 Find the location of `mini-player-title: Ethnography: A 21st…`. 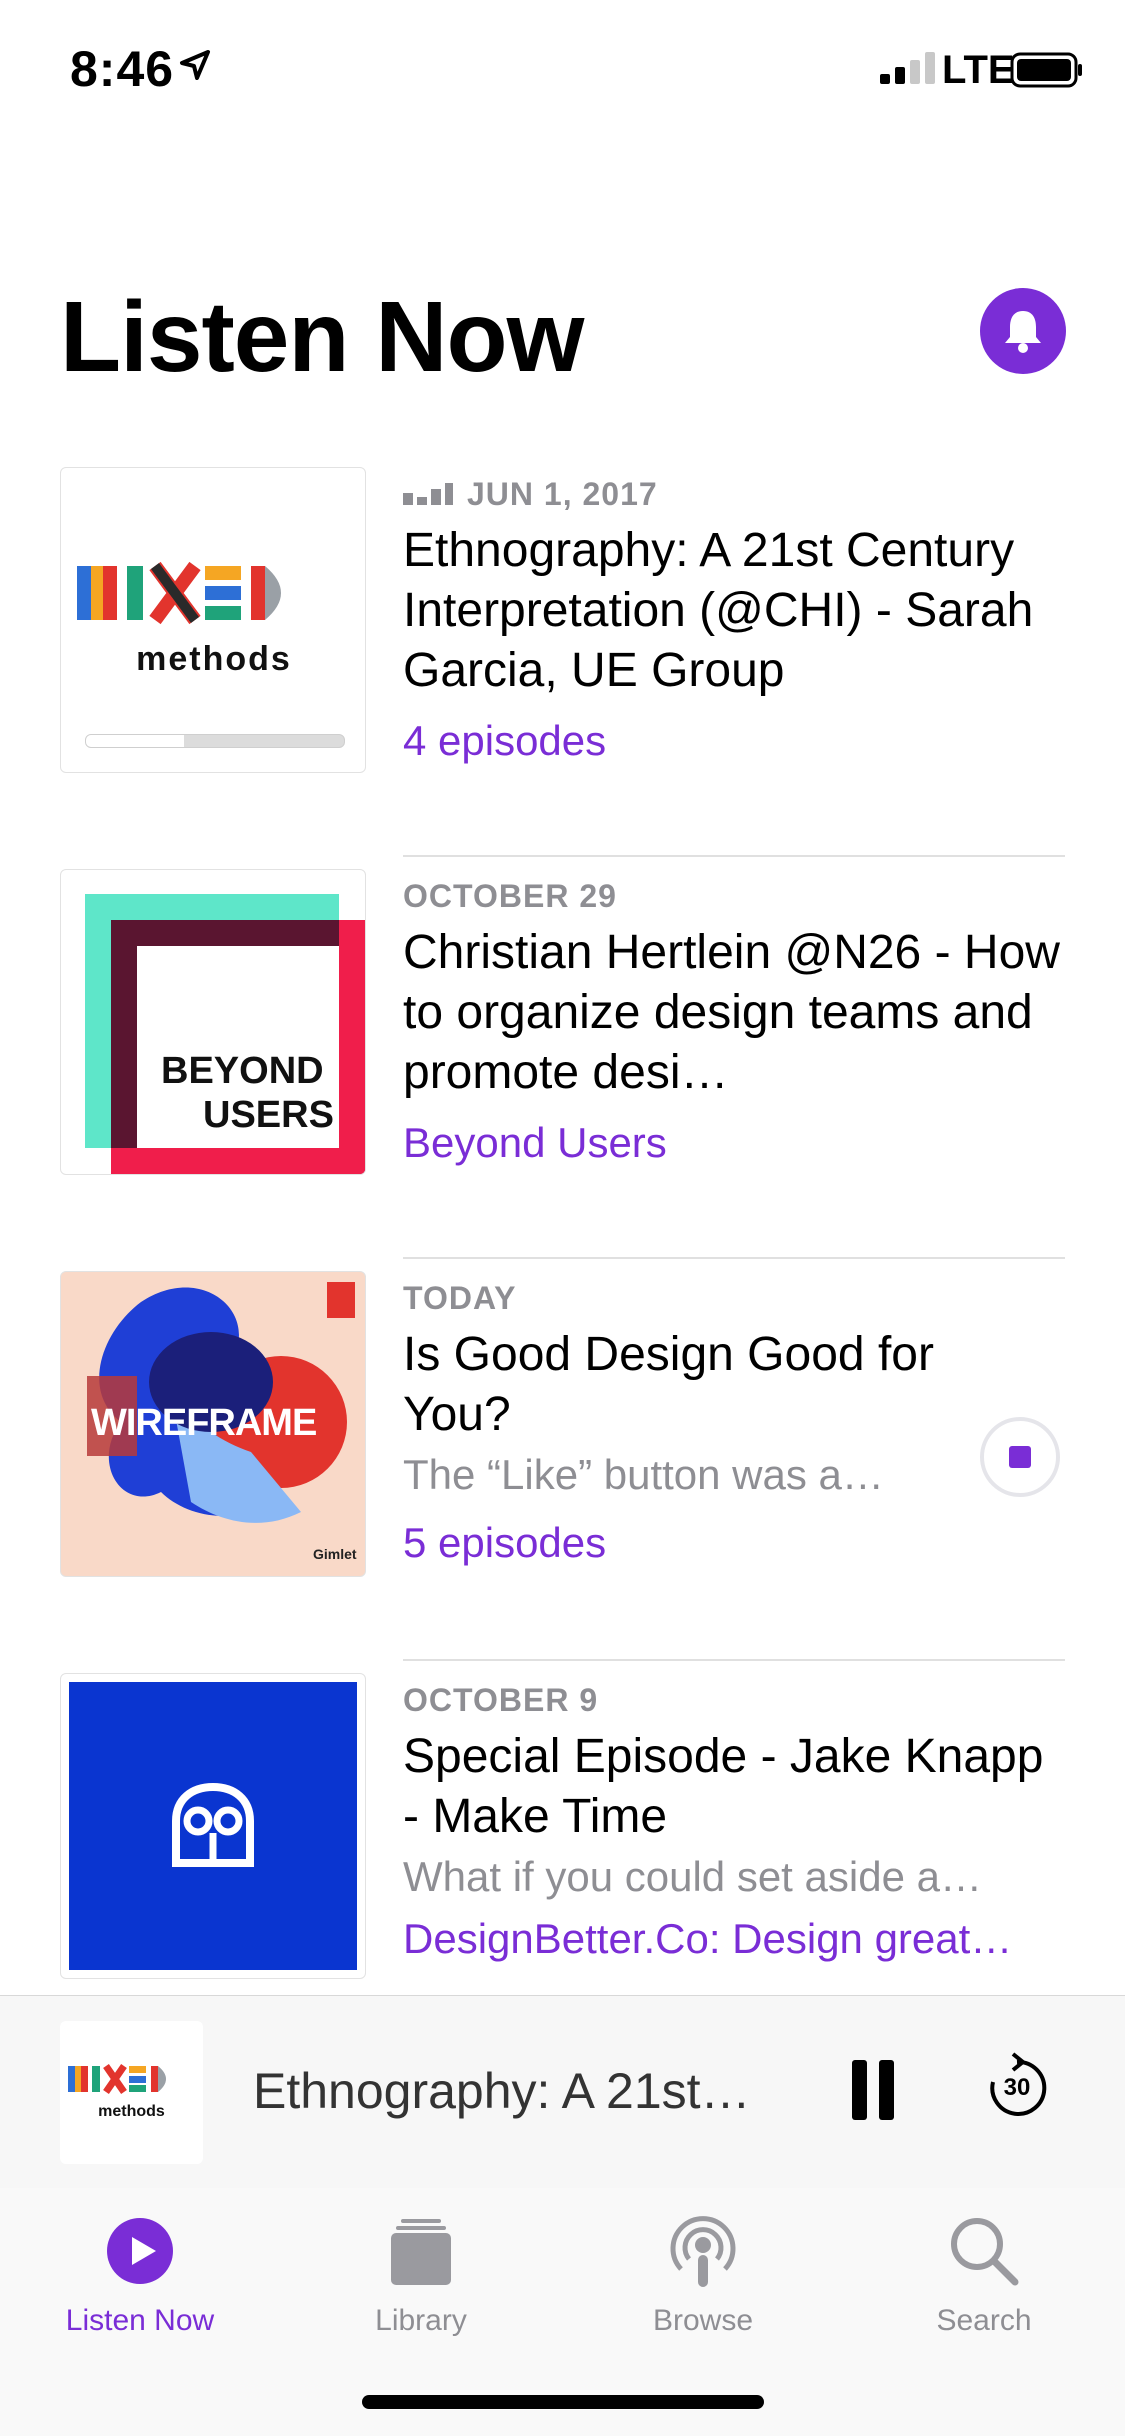

mini-player-title: Ethnography: A 21st… is located at coordinates (513, 2091).